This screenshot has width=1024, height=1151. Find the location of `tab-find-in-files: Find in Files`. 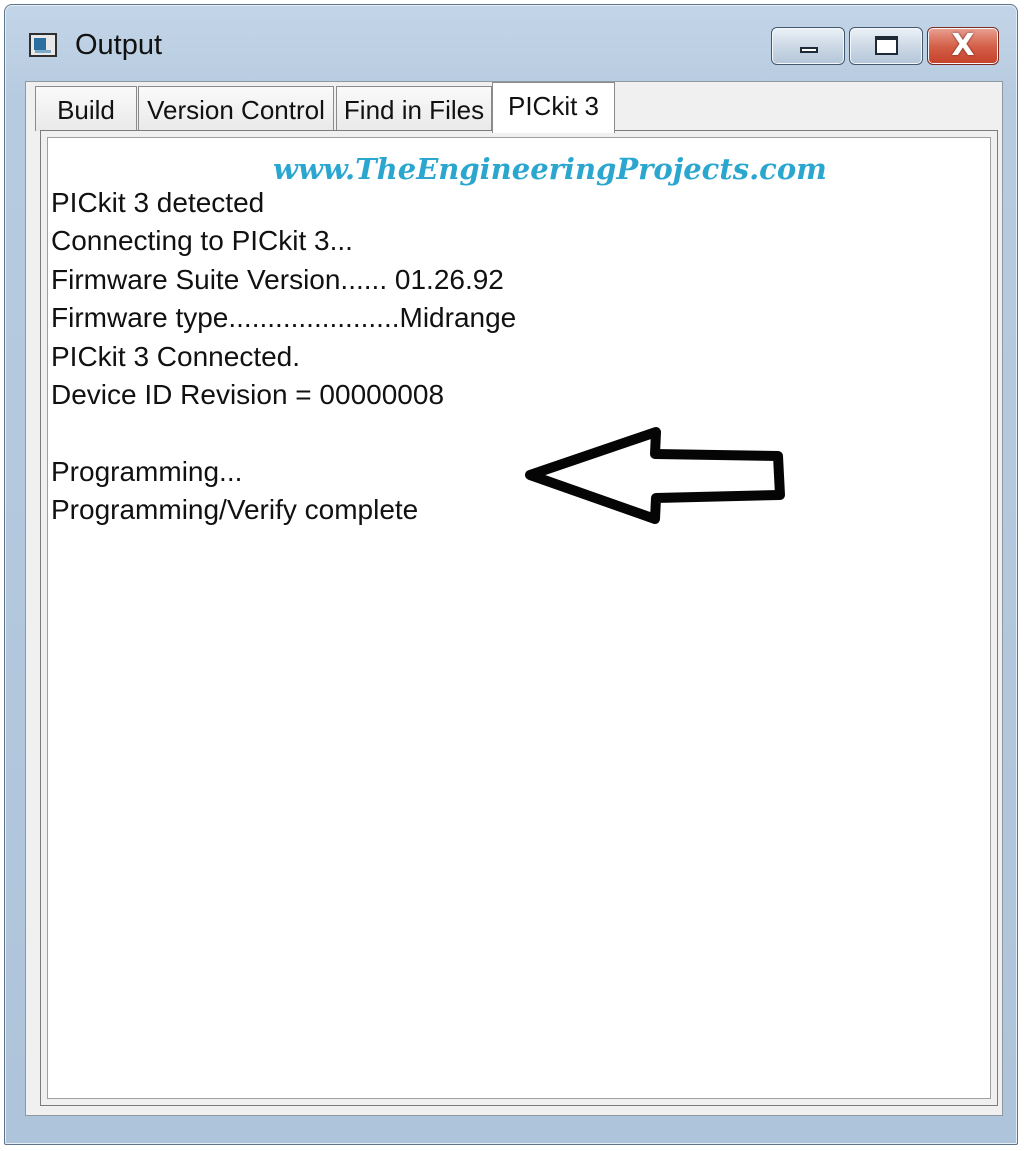

tab-find-in-files: Find in Files is located at coordinates (414, 108).